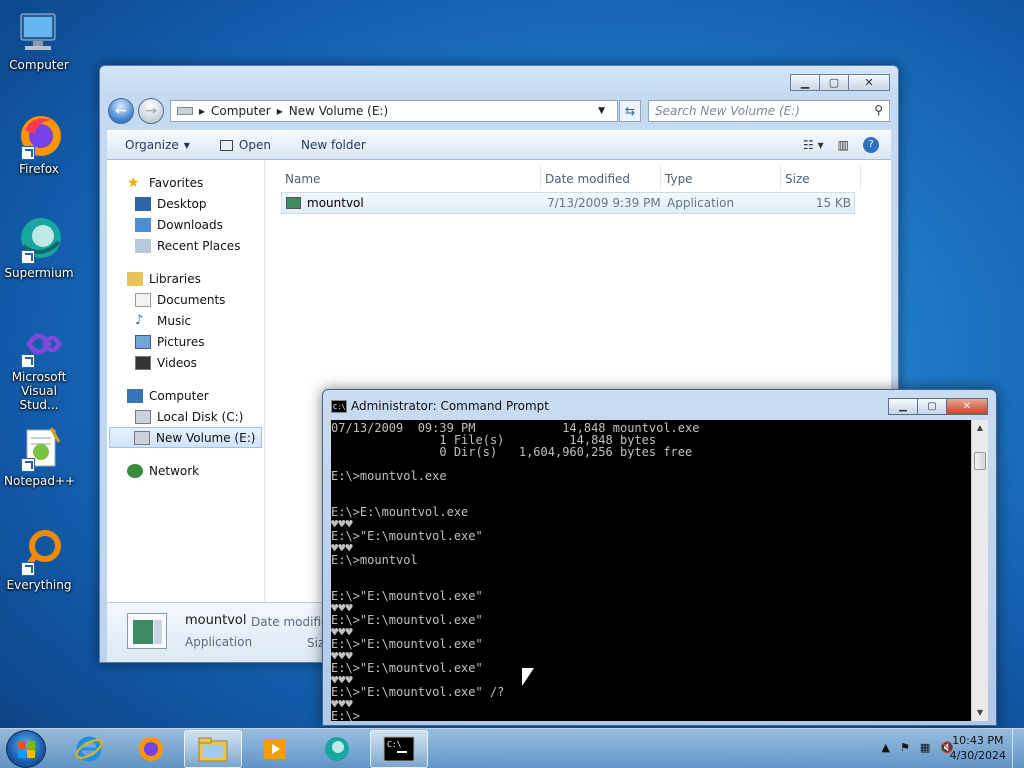  Describe the element at coordinates (185, 224) in the screenshot. I see `nav-downloads: Downloads` at that location.